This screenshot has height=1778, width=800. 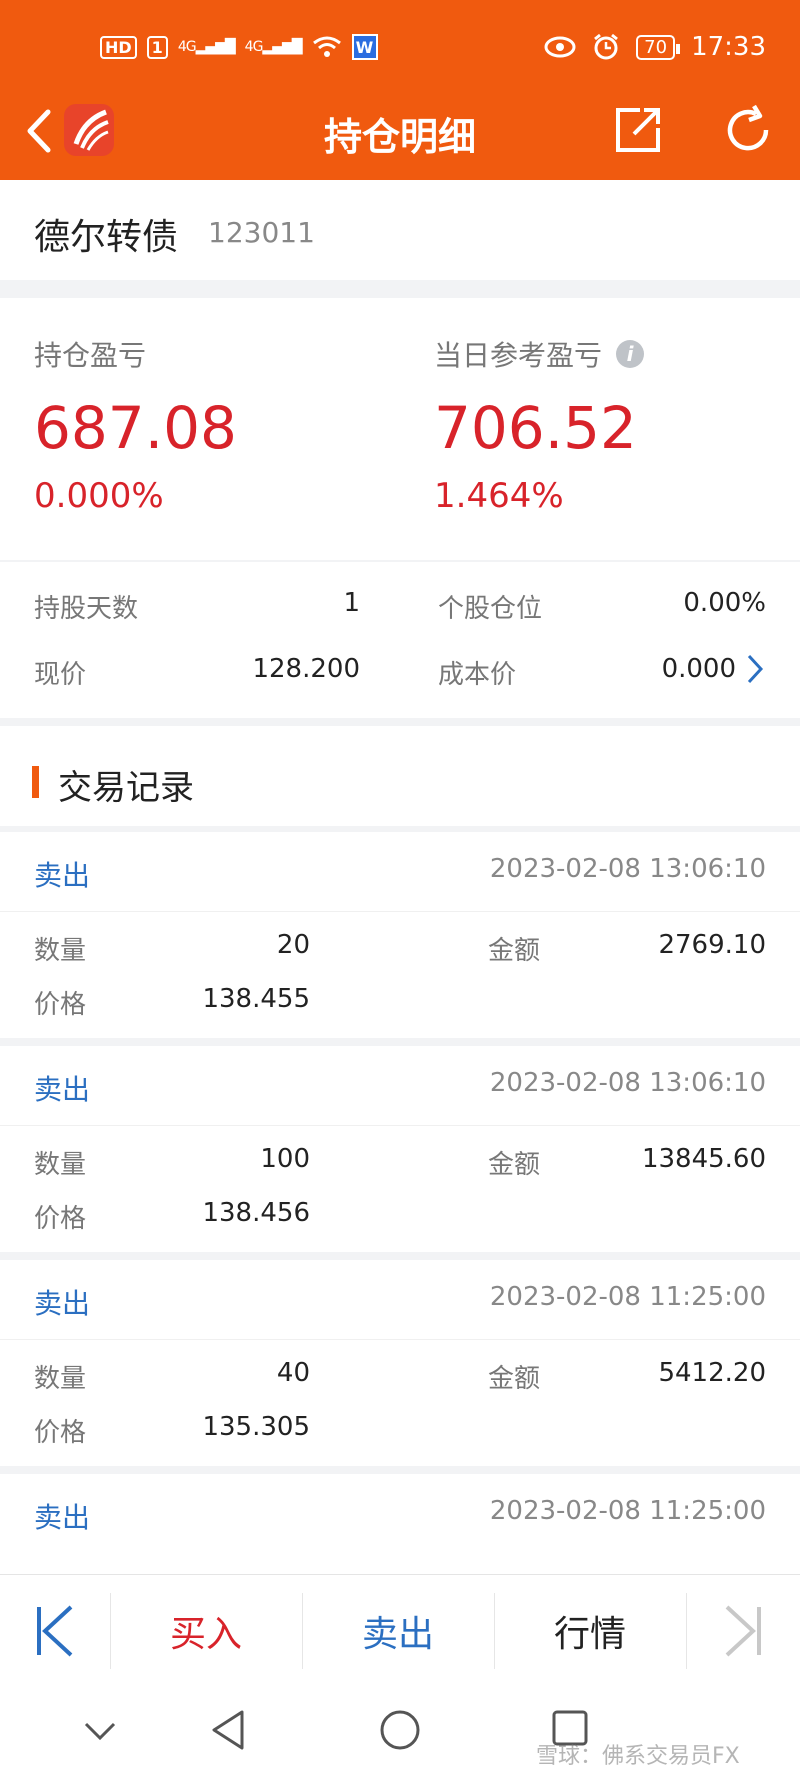 What do you see at coordinates (638, 1756) in the screenshot?
I see `watermark: 雪球：佛系交易员FX` at bounding box center [638, 1756].